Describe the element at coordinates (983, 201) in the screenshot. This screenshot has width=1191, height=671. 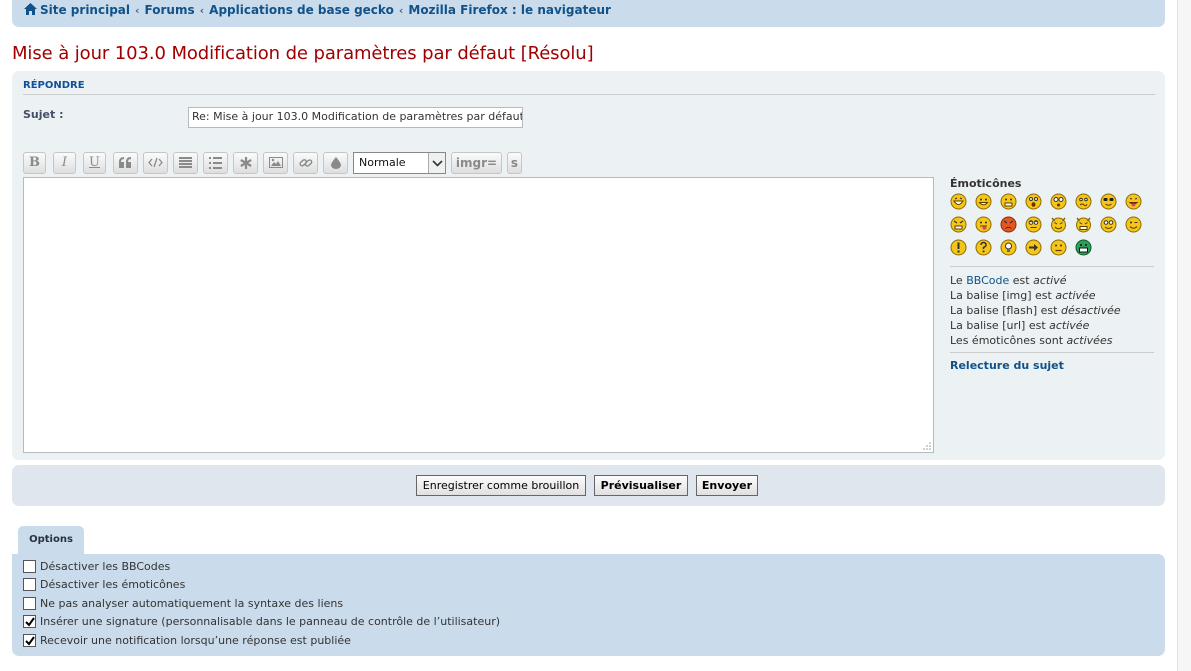
I see `smiley-grin-icon` at that location.